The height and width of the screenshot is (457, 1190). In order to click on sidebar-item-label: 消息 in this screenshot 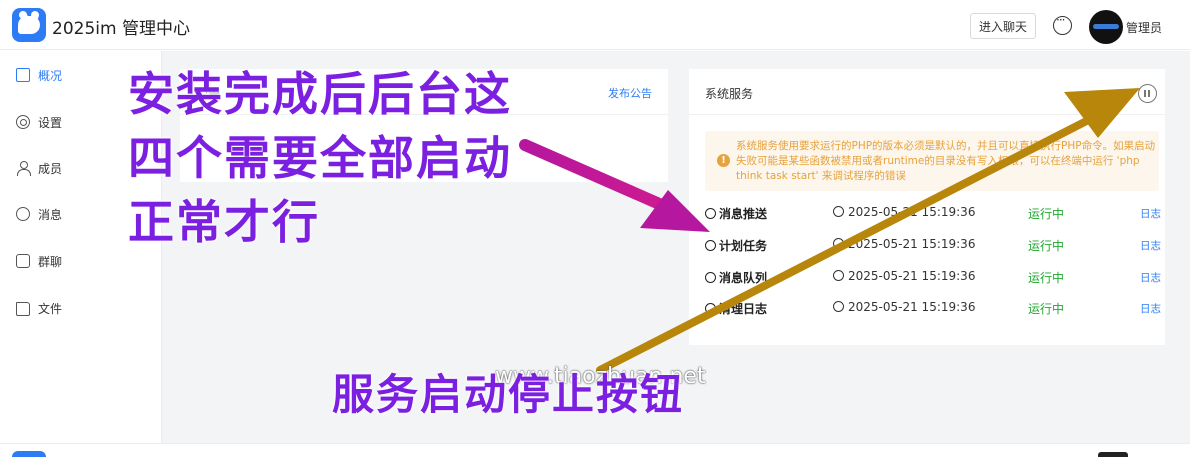, I will do `click(50, 214)`.